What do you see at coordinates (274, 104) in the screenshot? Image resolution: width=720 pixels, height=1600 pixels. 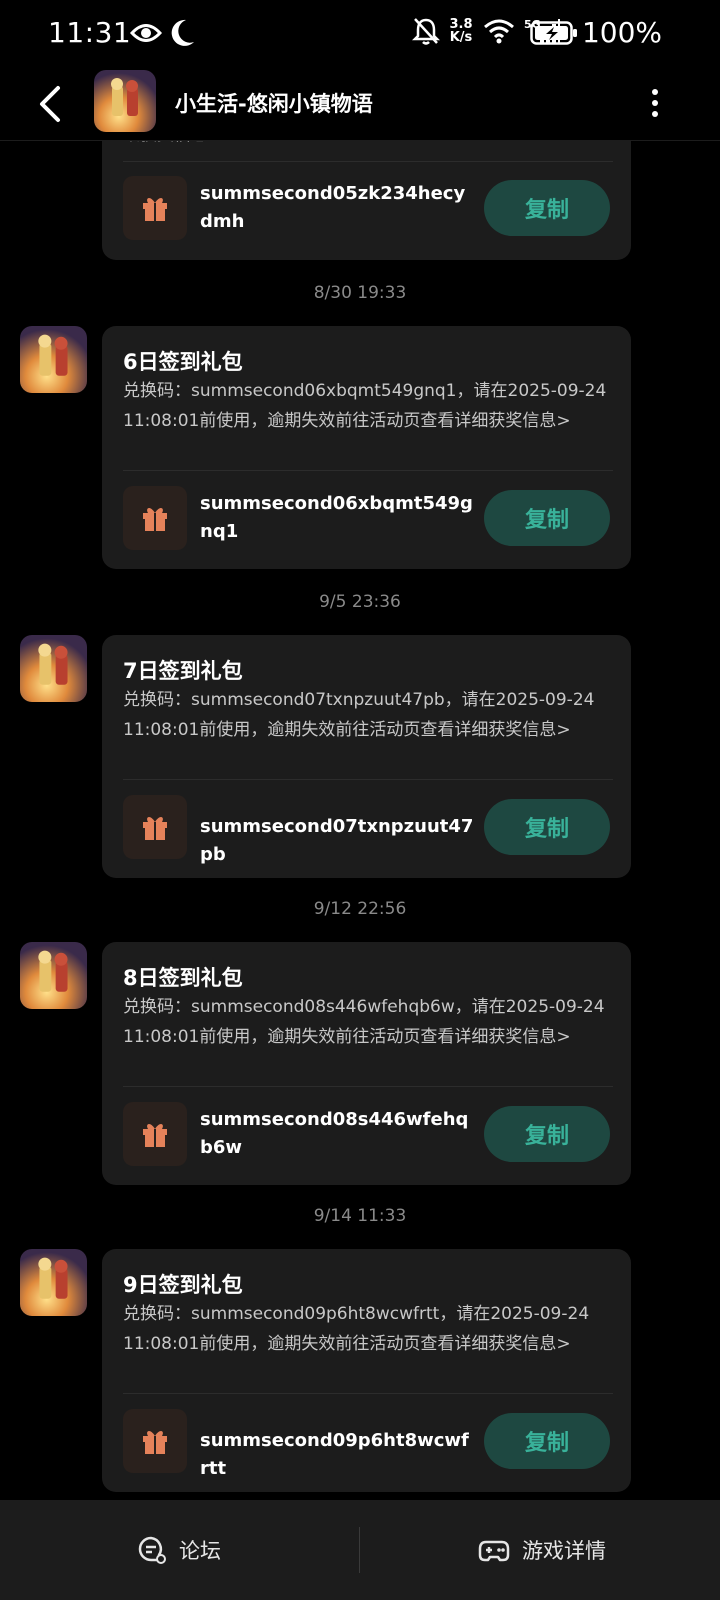 I see `chat-title: 小生活-悠闲小镇物语` at bounding box center [274, 104].